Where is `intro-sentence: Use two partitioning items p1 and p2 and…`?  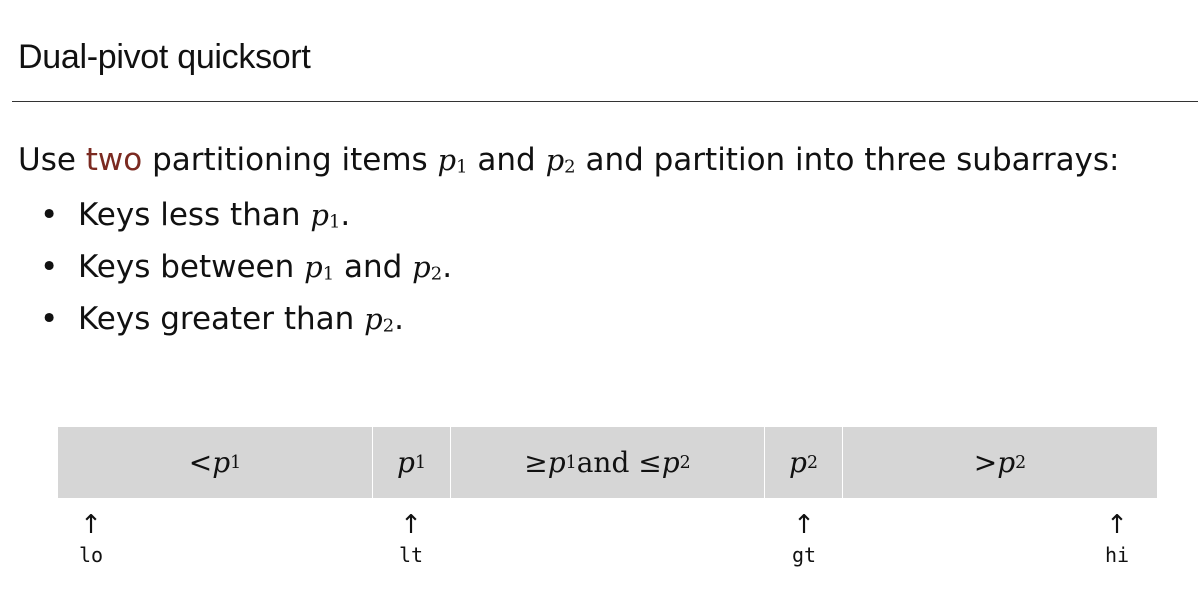 intro-sentence: Use two partitioning items p1 and p2 and… is located at coordinates (569, 160).